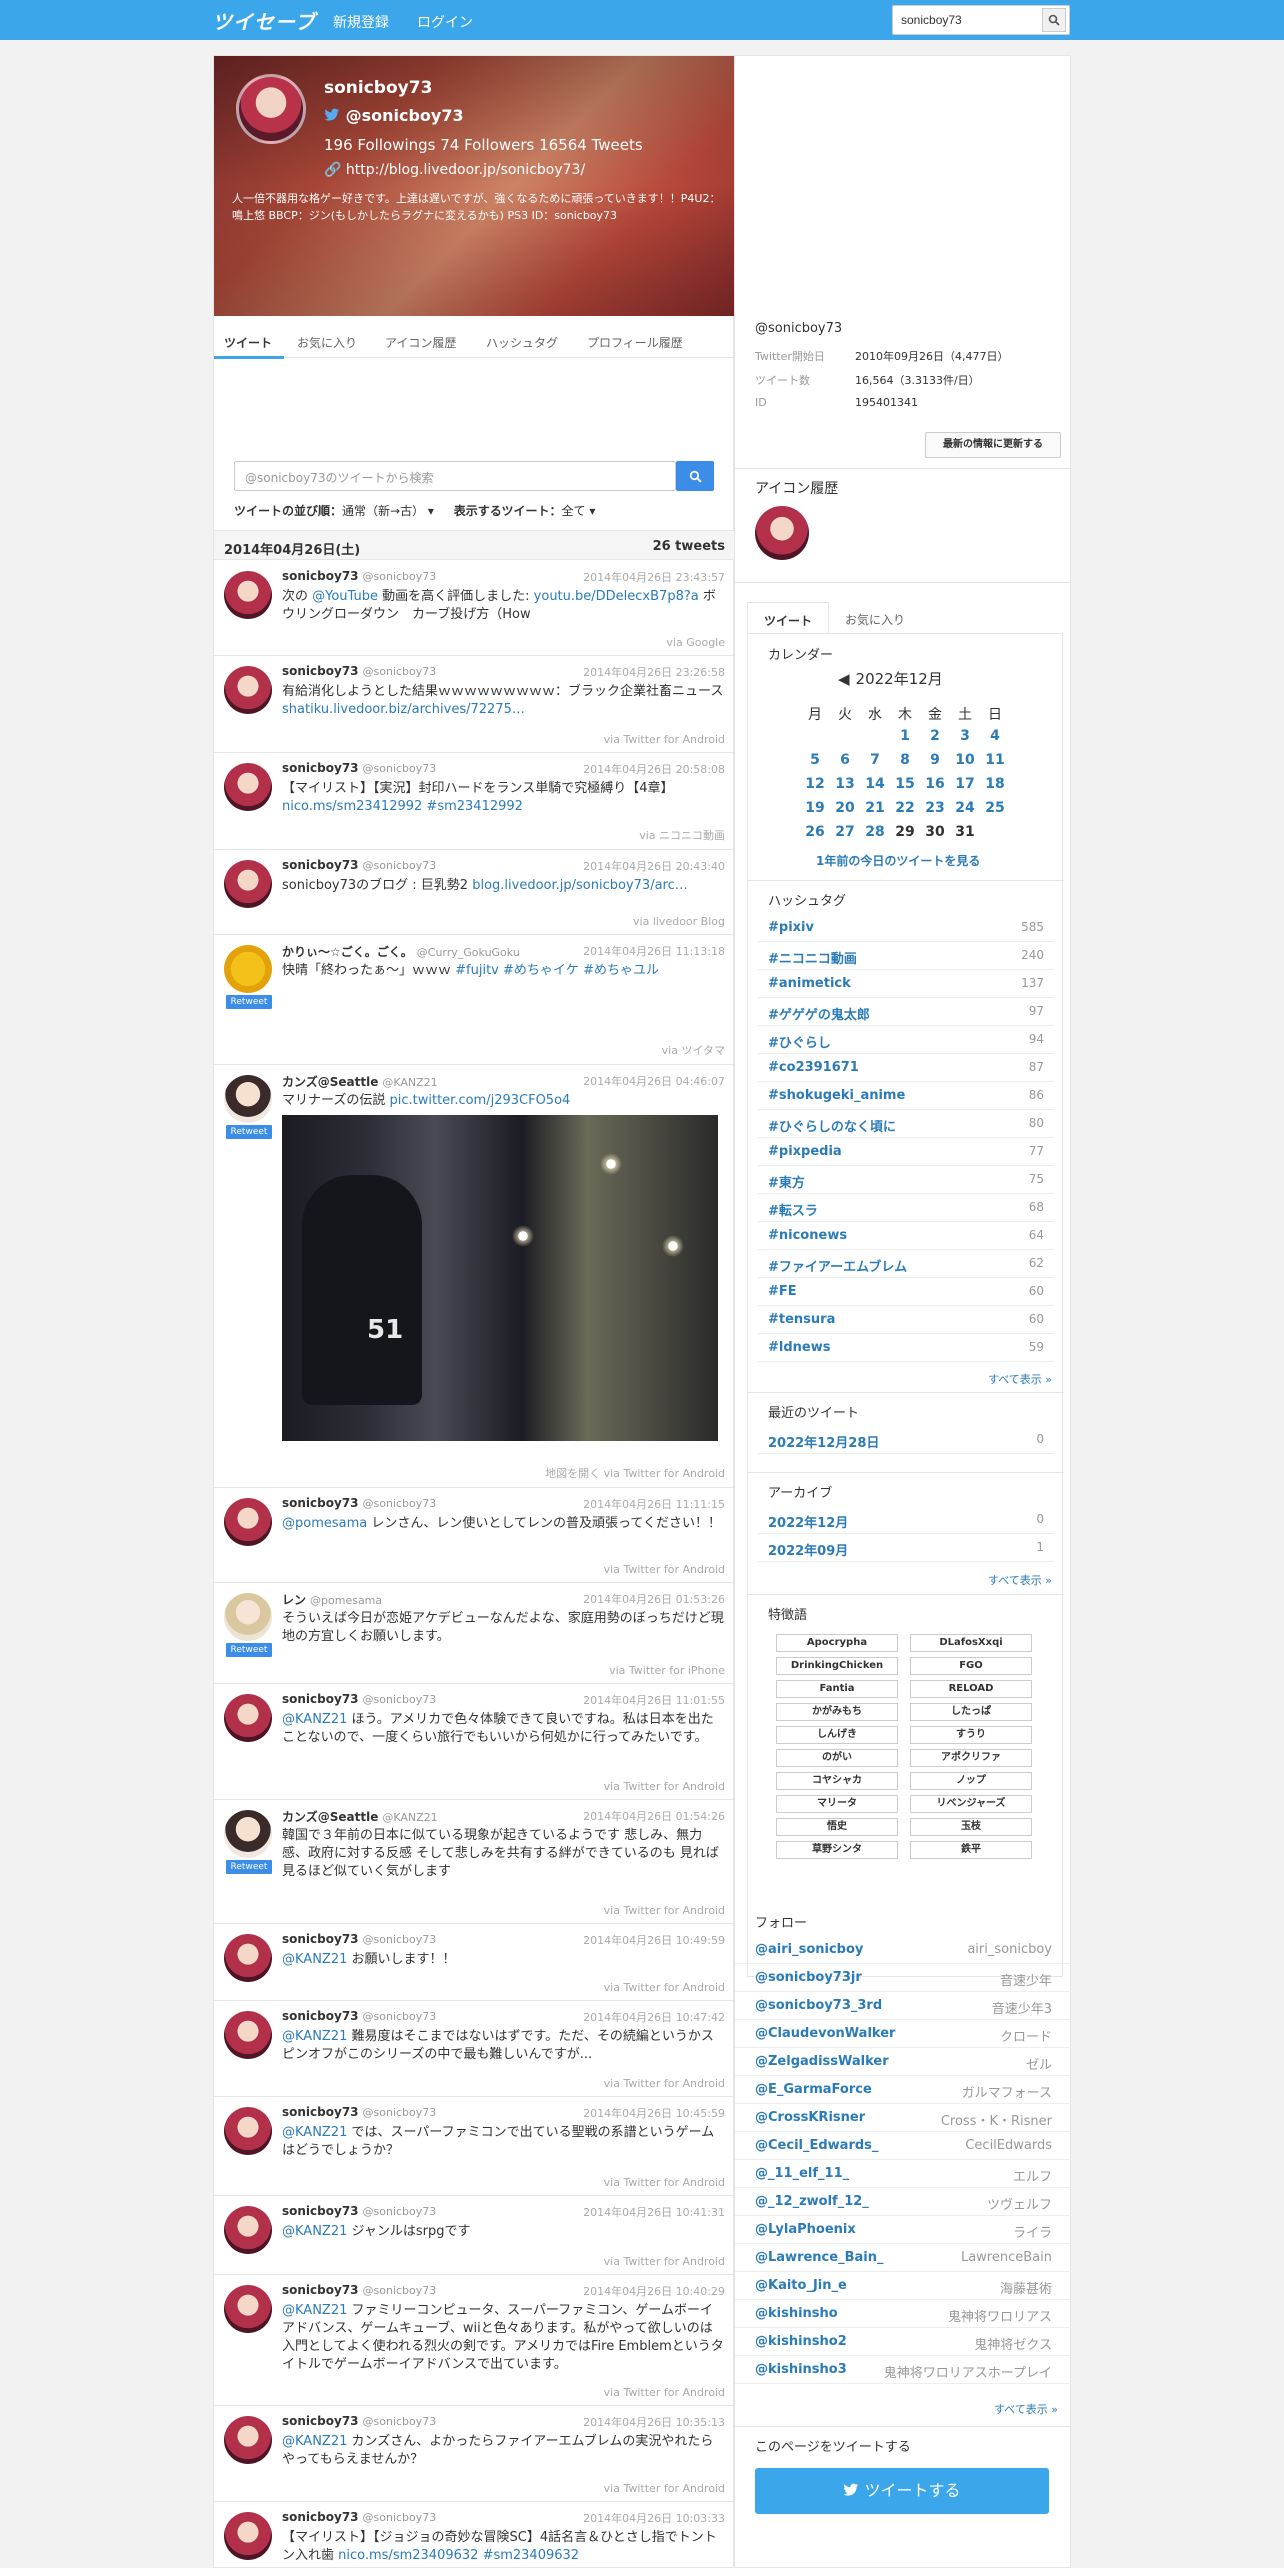 The image size is (1284, 2568). Describe the element at coordinates (903, 1978) in the screenshot. I see `follow-row: @sonicboy73jr 音速少年` at that location.